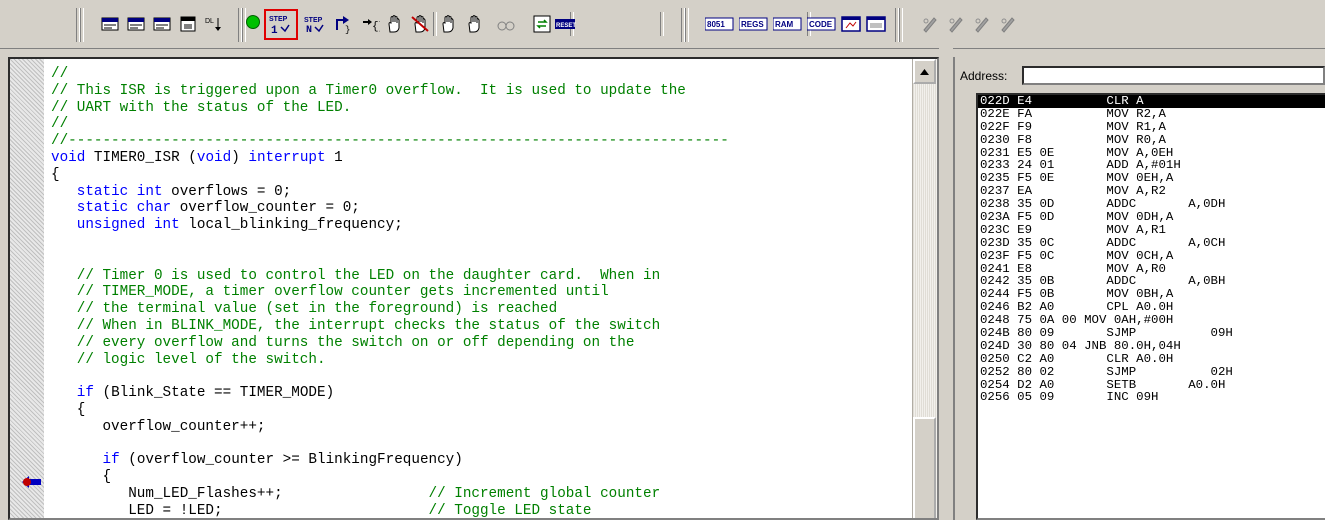  What do you see at coordinates (1151, 101) in the screenshot?
I see `disassembly-line-selected: 022D E4 CLR A` at bounding box center [1151, 101].